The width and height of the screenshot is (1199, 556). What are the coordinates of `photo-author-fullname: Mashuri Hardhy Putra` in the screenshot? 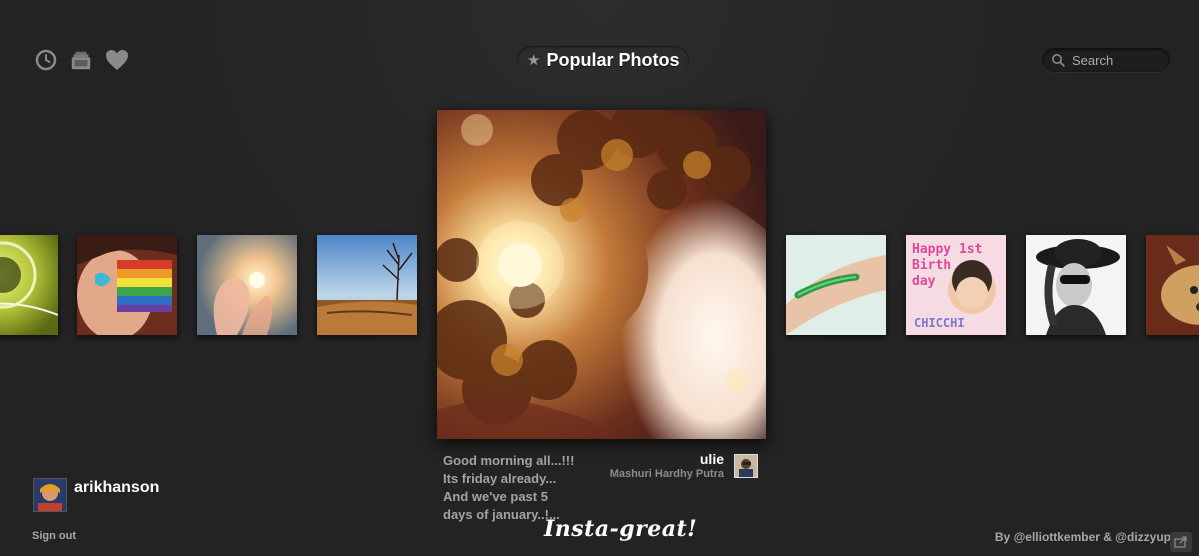 It's located at (666, 474).